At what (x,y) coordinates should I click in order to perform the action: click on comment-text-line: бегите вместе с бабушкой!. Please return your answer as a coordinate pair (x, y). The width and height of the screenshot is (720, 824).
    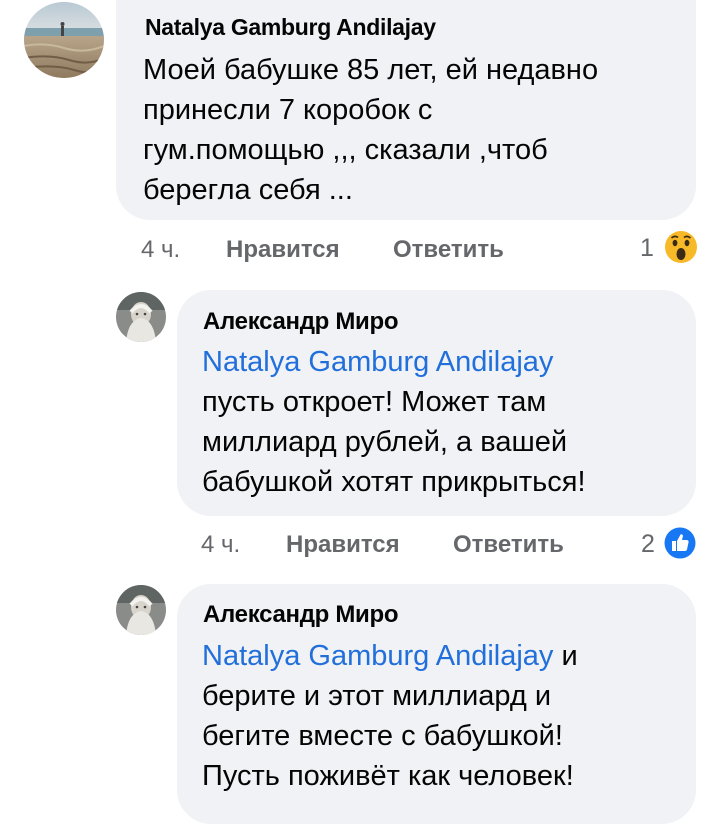
    Looking at the image, I should click on (382, 736).